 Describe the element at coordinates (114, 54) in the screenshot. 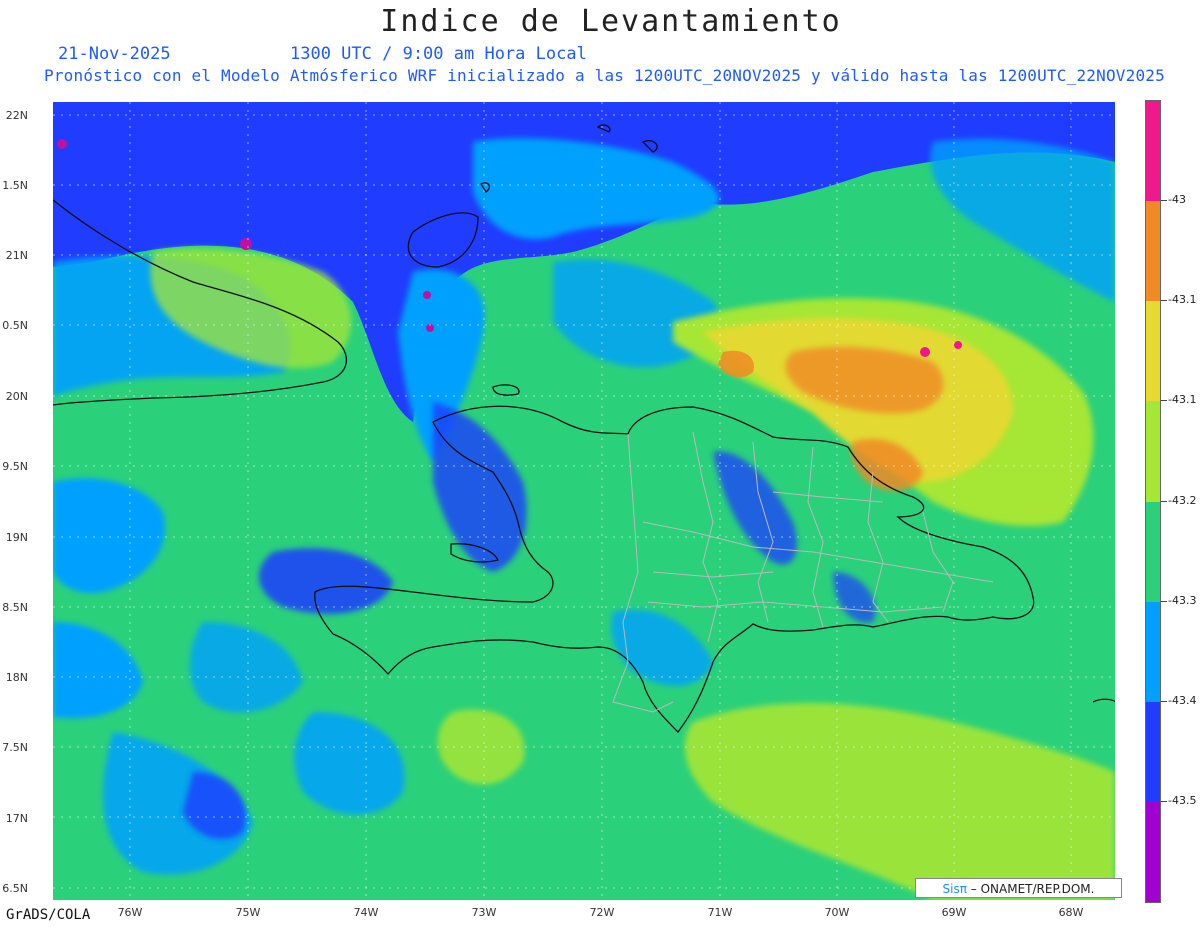

I see `date-label: 21-Nov-2025` at that location.